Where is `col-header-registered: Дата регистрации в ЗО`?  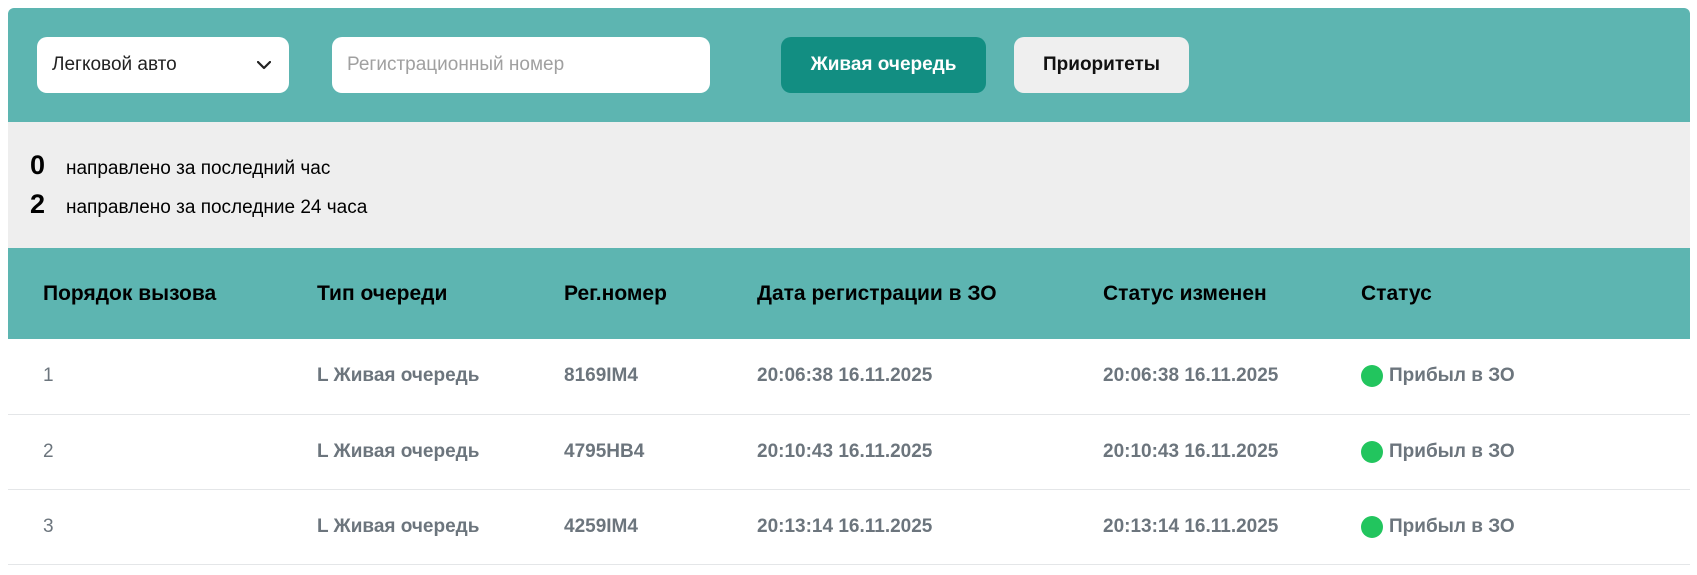
col-header-registered: Дата регистрации в ЗО is located at coordinates (895, 293).